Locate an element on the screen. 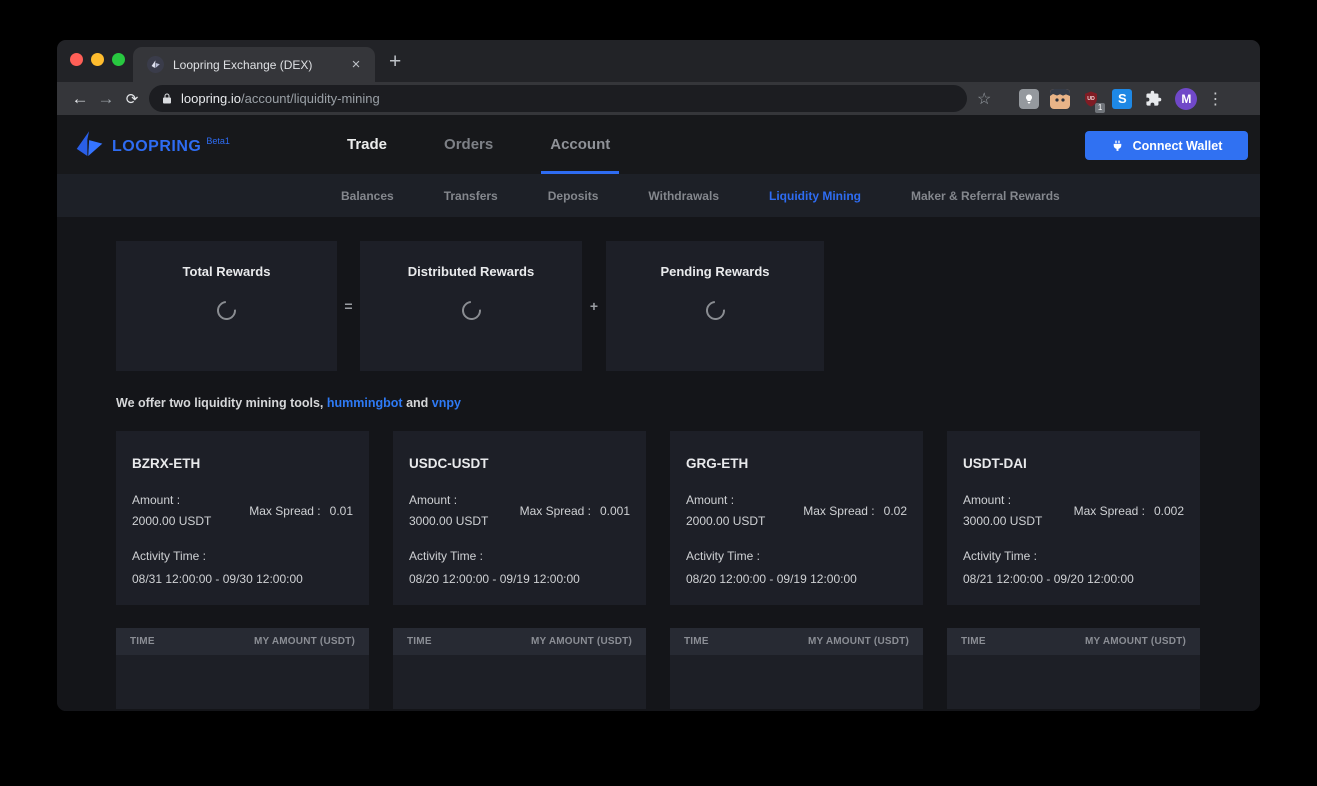 This screenshot has height=786, width=1317. connect-wallet-button: Connect Wallet is located at coordinates (1166, 145).